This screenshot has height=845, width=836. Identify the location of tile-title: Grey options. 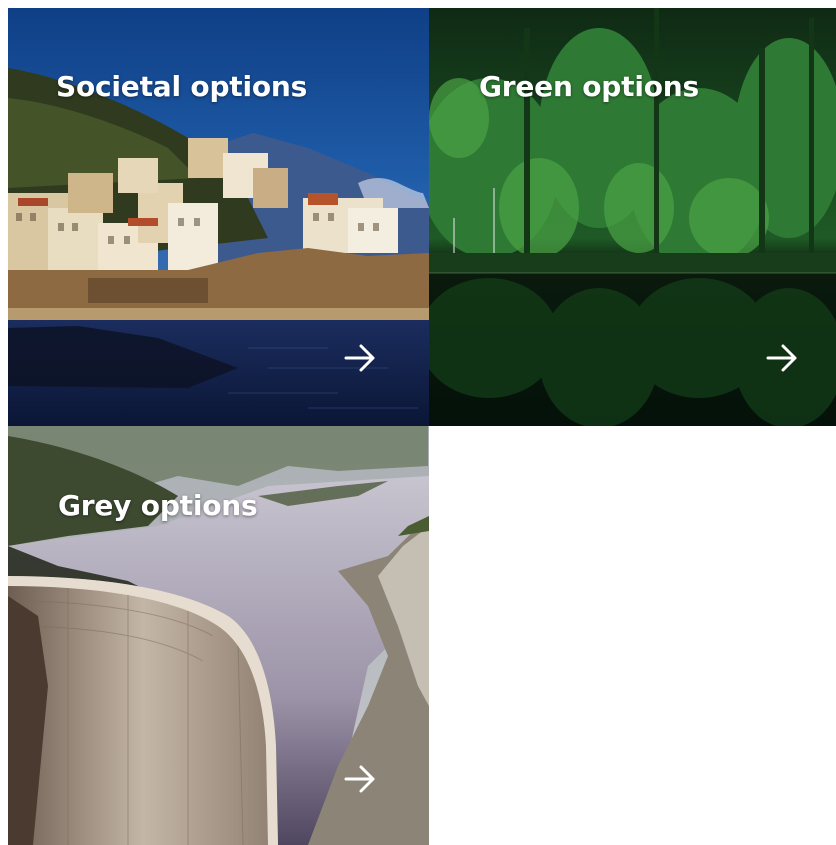
(158, 505).